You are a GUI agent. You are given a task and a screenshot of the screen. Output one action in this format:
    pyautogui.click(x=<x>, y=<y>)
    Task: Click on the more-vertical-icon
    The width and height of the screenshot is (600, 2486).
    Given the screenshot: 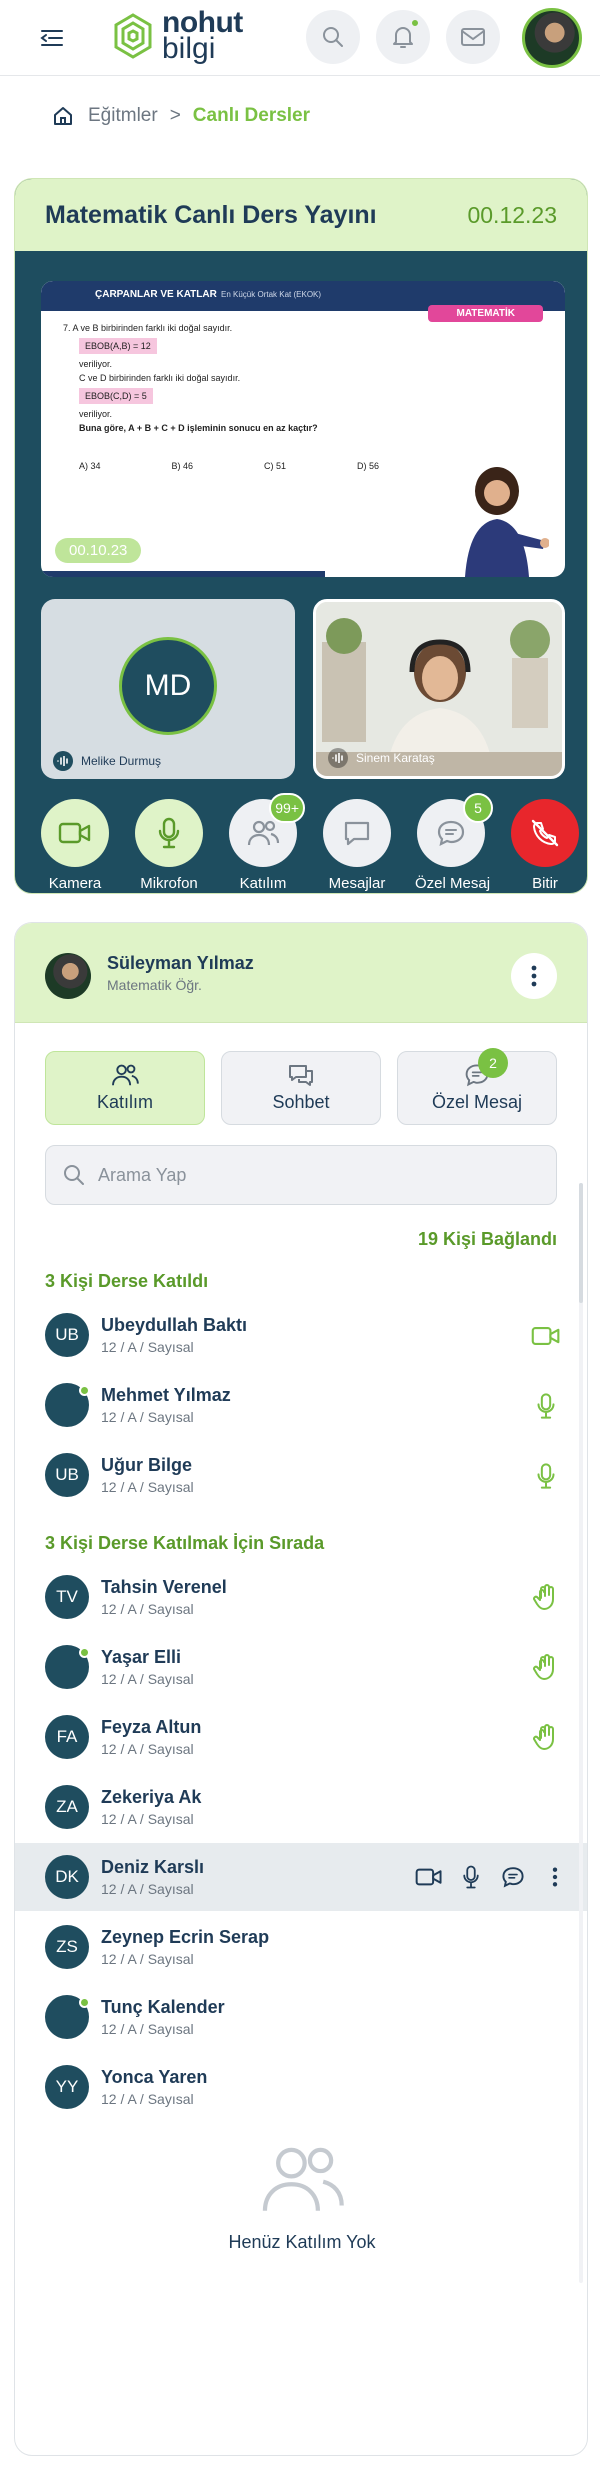 What is the action you would take?
    pyautogui.click(x=534, y=976)
    